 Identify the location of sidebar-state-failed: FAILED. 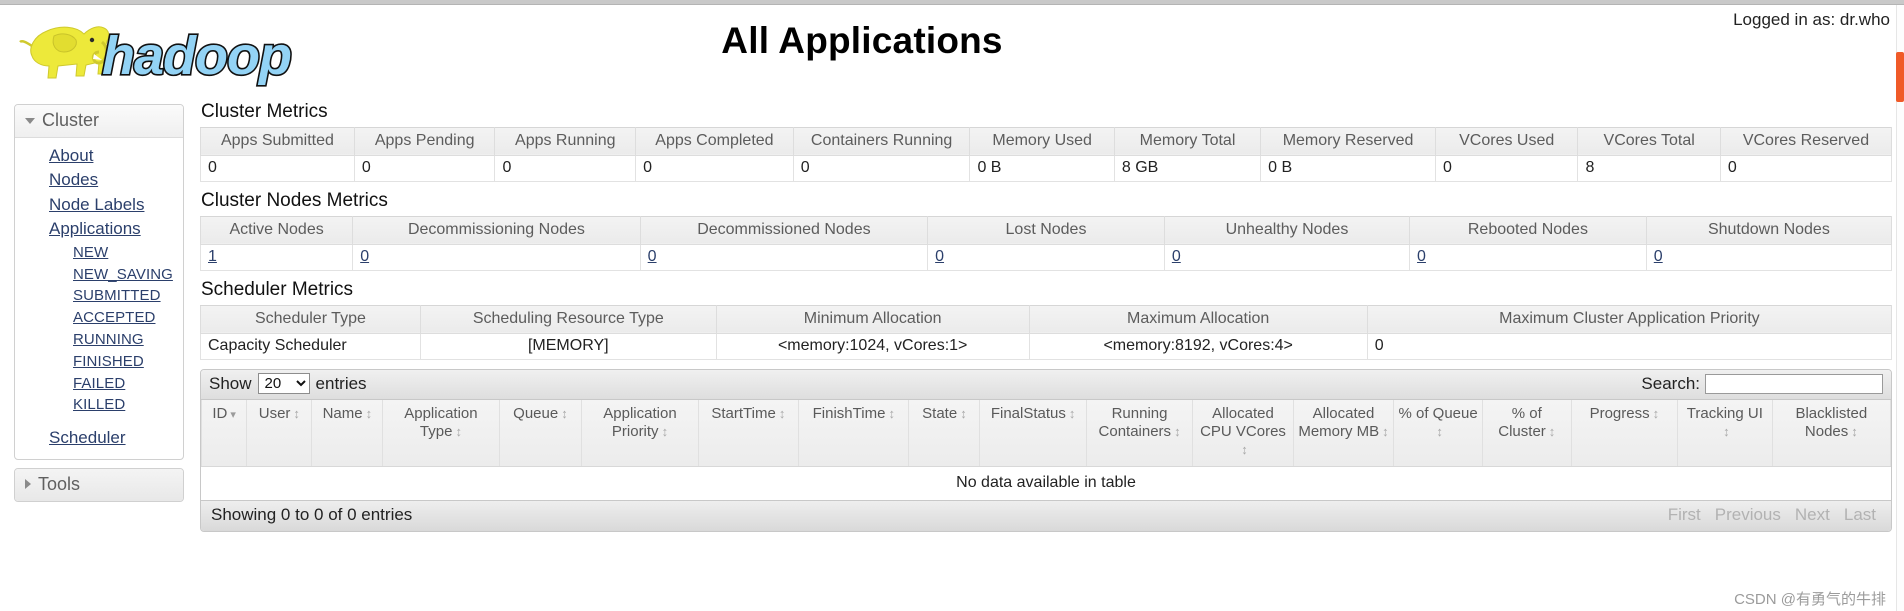
(99, 384).